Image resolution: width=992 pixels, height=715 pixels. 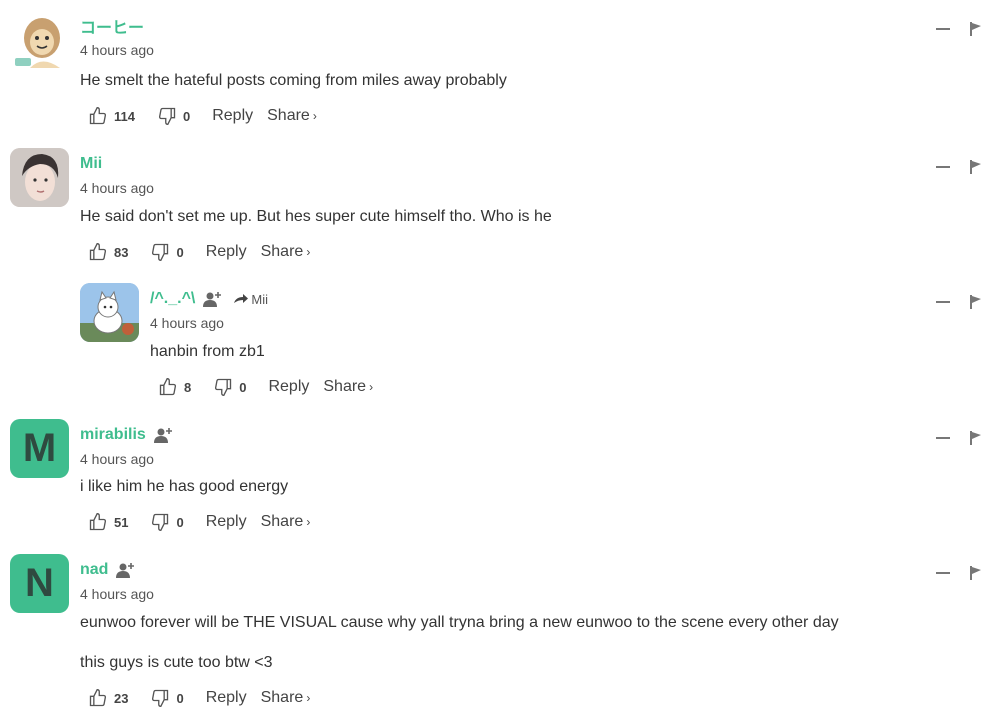 I want to click on author-name: /^._.^\, so click(x=172, y=299).